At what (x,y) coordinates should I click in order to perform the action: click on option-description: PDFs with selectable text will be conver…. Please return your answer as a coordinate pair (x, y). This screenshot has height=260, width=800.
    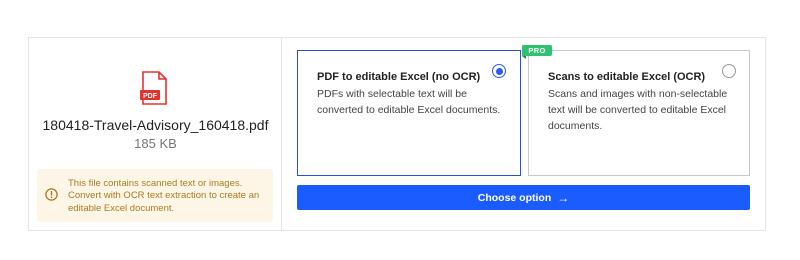
    Looking at the image, I should click on (409, 102).